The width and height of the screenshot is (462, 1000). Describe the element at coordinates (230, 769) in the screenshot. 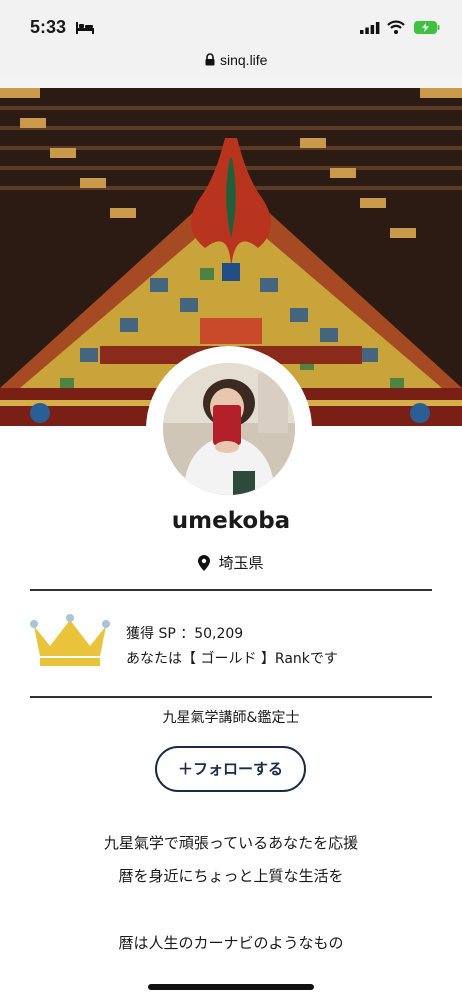

I see `follow-button: ＋フォローする` at that location.